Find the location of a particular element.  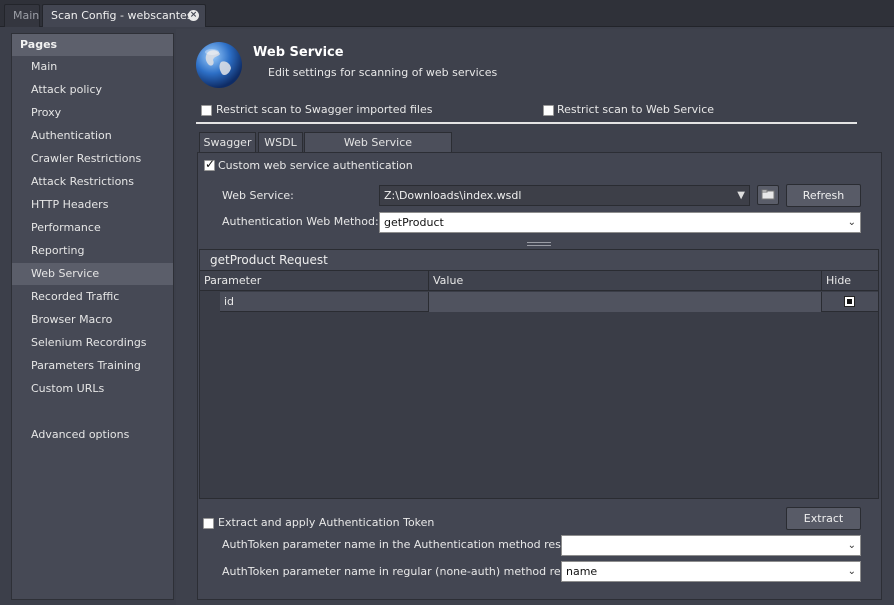

sidebar-item-web-service: Web Service is located at coordinates (92, 274).